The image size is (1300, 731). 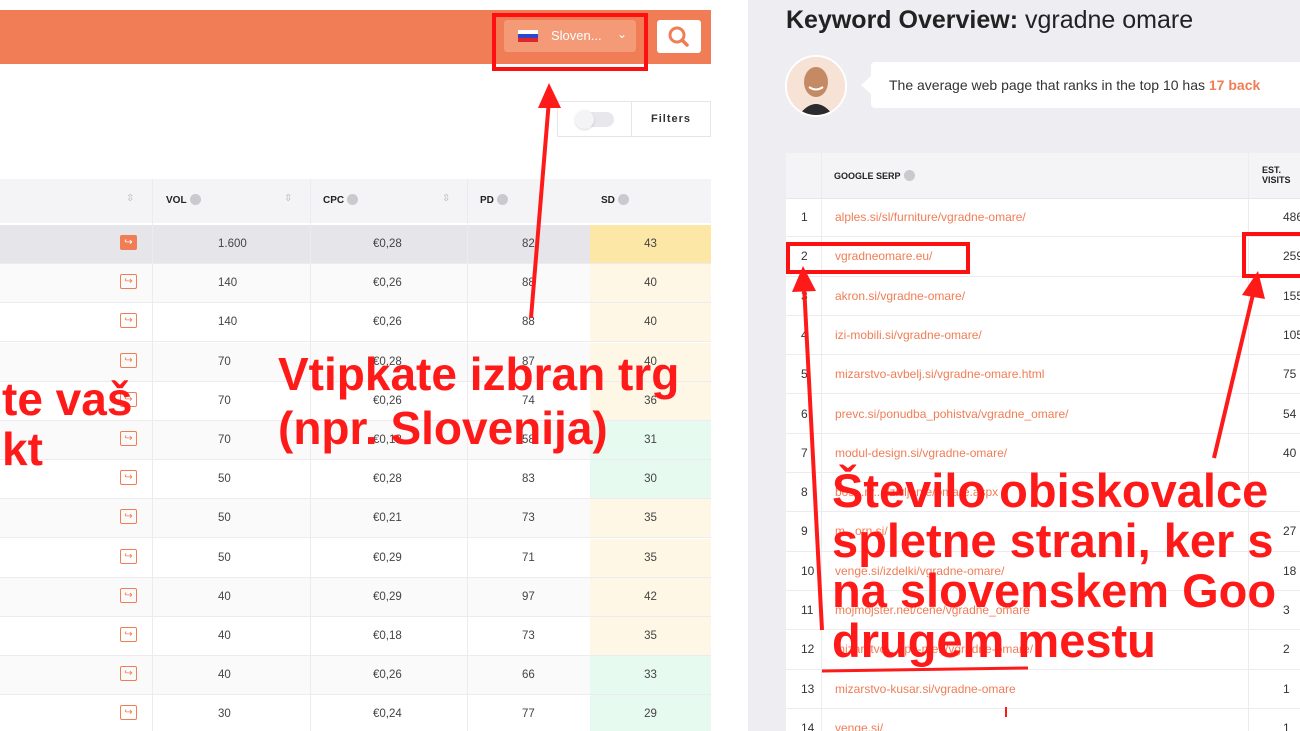 I want to click on search-icon, so click(x=678, y=36).